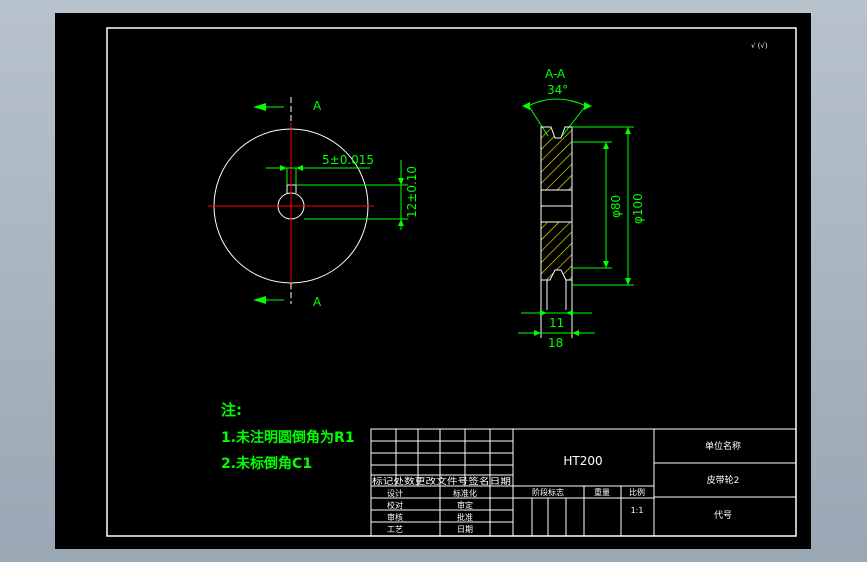 Image resolution: width=867 pixels, height=562 pixels. Describe the element at coordinates (441, 481) in the screenshot. I see `revision-header-row: 标记处数更改文件号签名日期` at that location.